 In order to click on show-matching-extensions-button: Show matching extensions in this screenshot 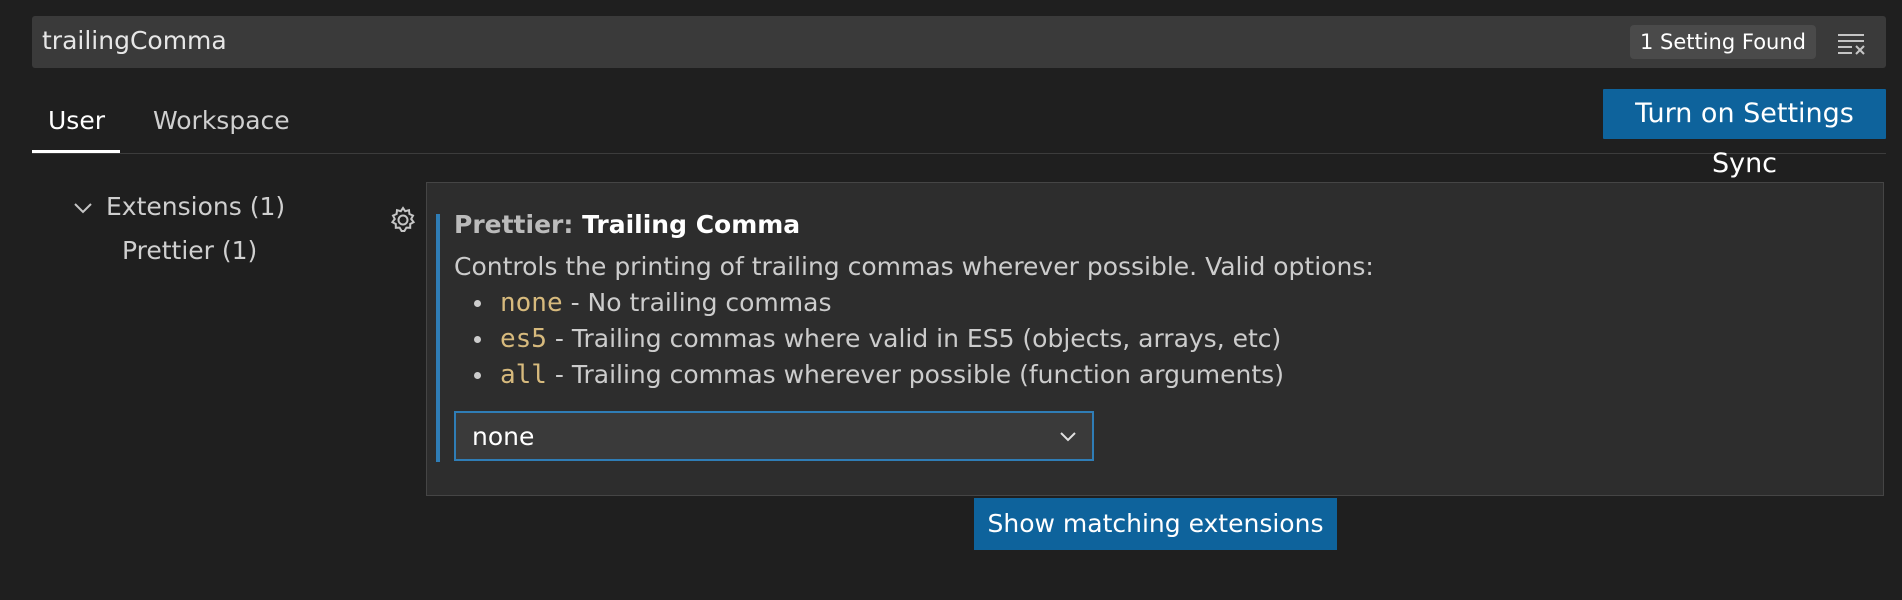, I will do `click(1155, 524)`.